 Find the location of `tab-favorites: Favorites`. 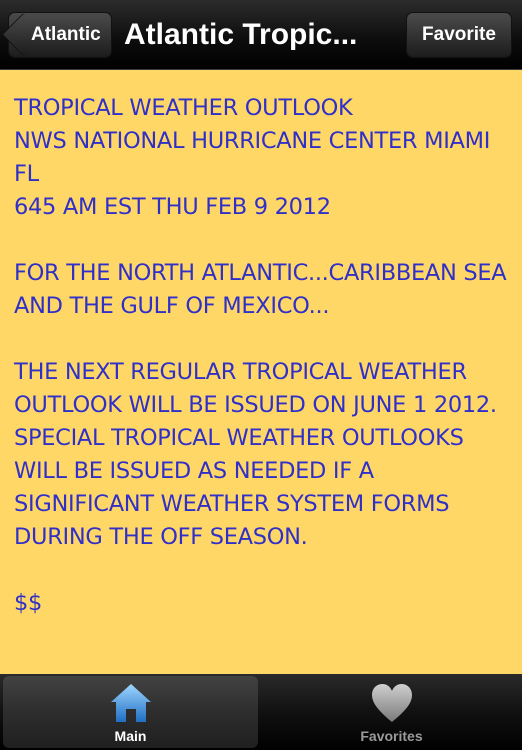

tab-favorites: Favorites is located at coordinates (391, 712).